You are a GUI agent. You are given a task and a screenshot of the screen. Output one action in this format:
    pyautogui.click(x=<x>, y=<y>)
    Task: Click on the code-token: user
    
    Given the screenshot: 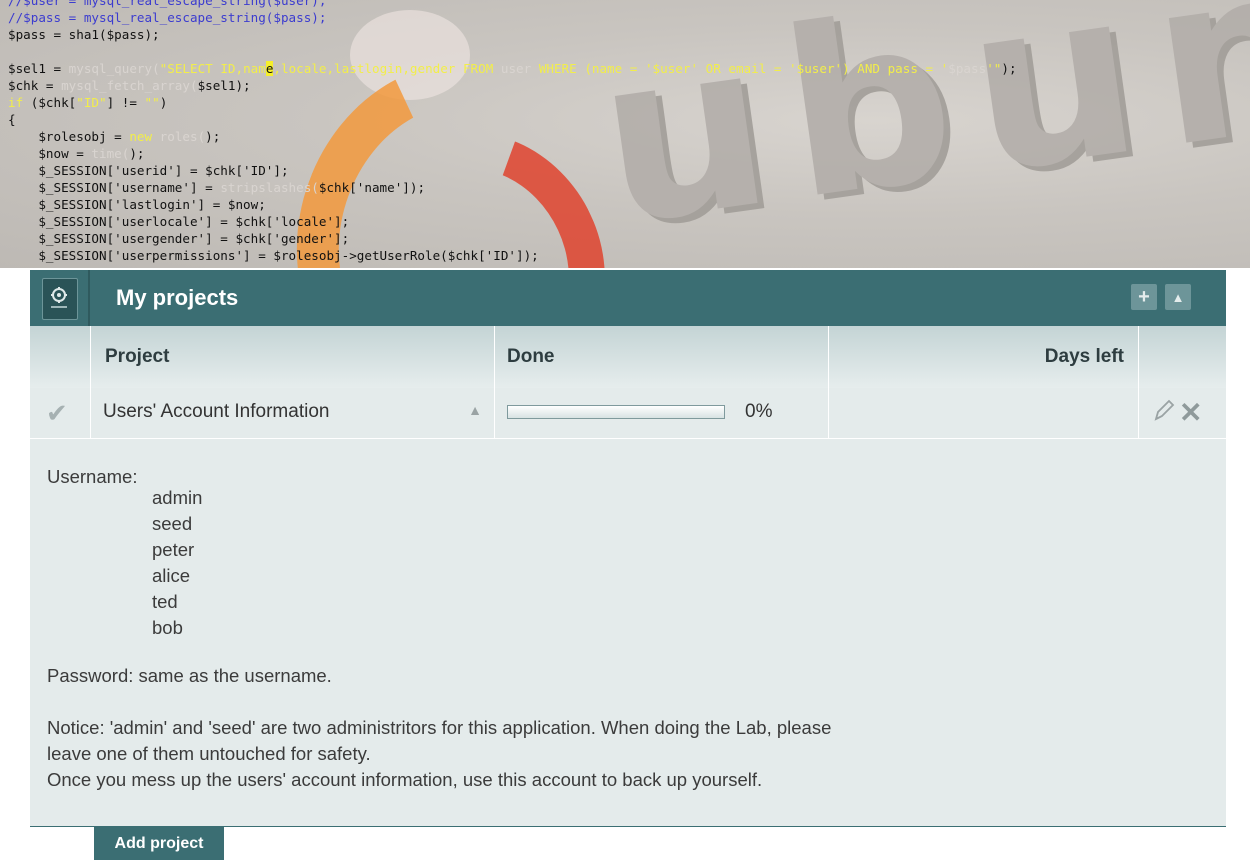 What is the action you would take?
    pyautogui.click(x=519, y=68)
    